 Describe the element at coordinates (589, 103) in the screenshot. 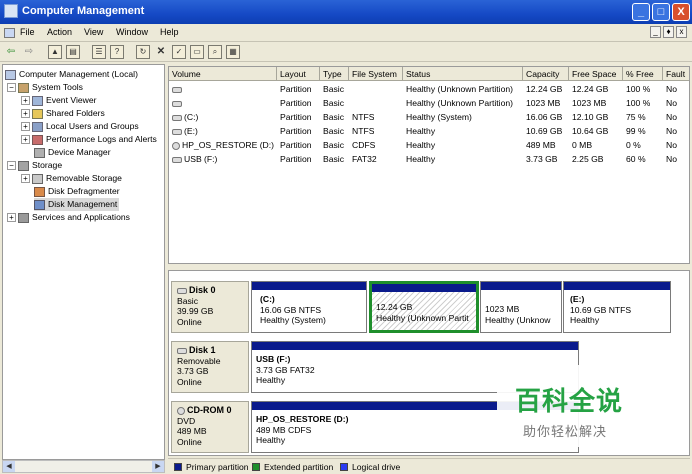

I see `free-space-cell: 1023 MB` at that location.